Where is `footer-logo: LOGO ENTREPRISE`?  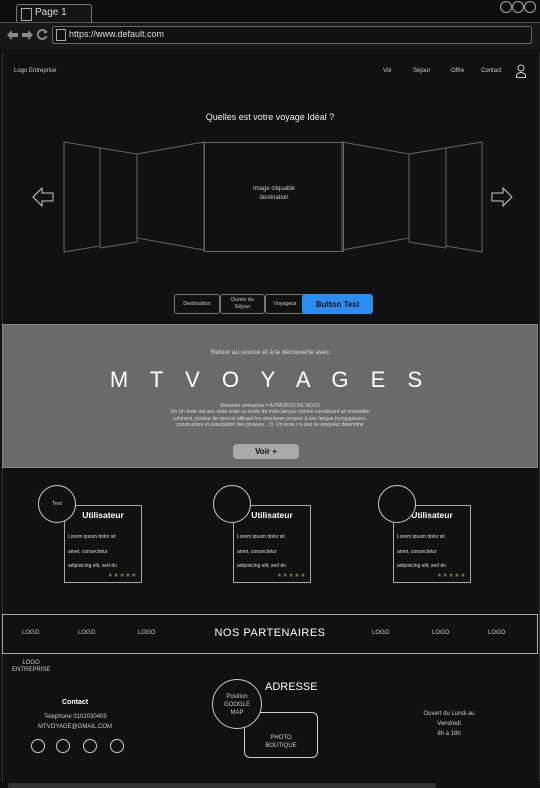
footer-logo: LOGO ENTREPRISE is located at coordinates (31, 667).